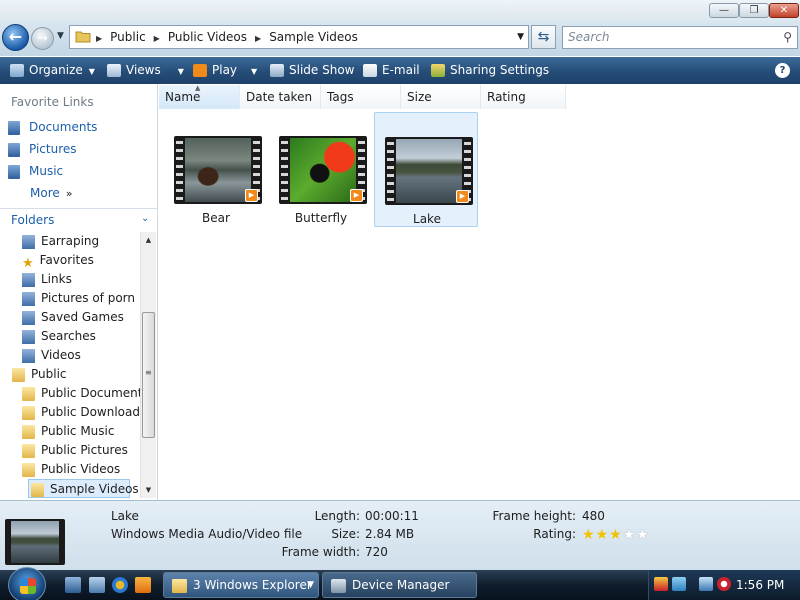  Describe the element at coordinates (52, 70) in the screenshot. I see `organize-button: Organize ▼` at that location.